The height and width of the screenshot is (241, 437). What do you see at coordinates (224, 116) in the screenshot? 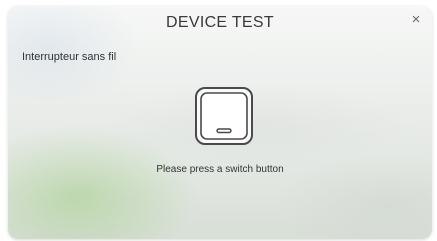
I see `wall-switch-icon` at bounding box center [224, 116].